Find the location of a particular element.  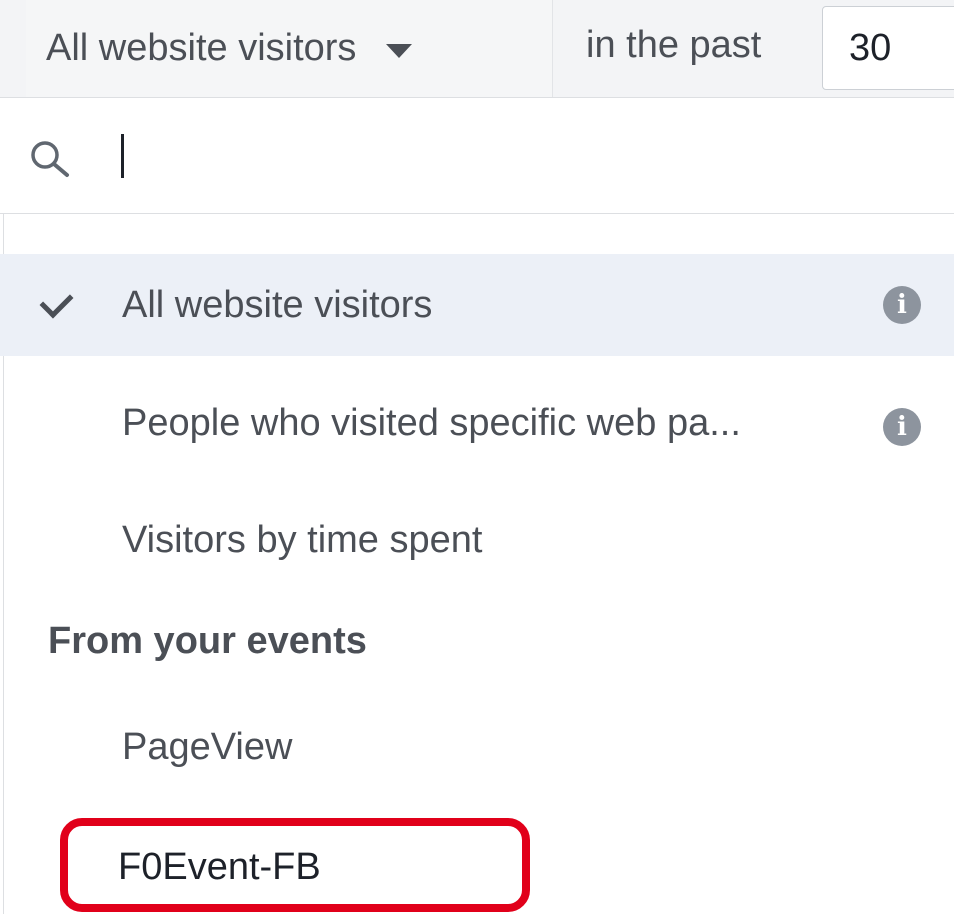

section-header-events: From your events is located at coordinates (207, 641).